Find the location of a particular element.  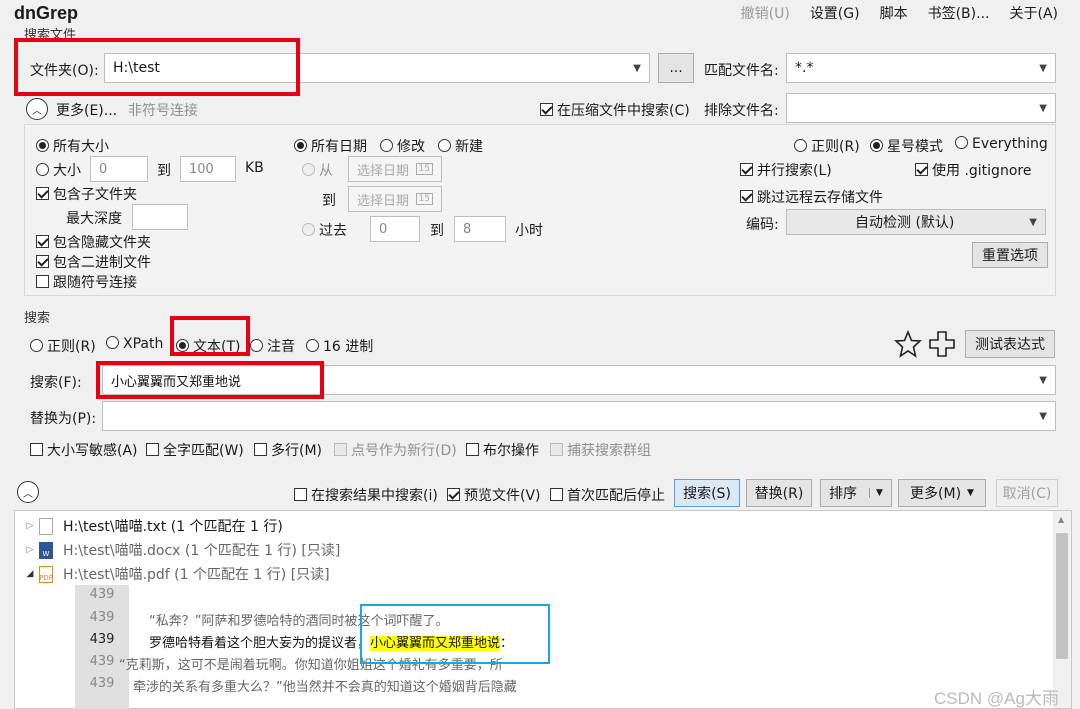

date-to-input: 选择日期 15 is located at coordinates (395, 199).